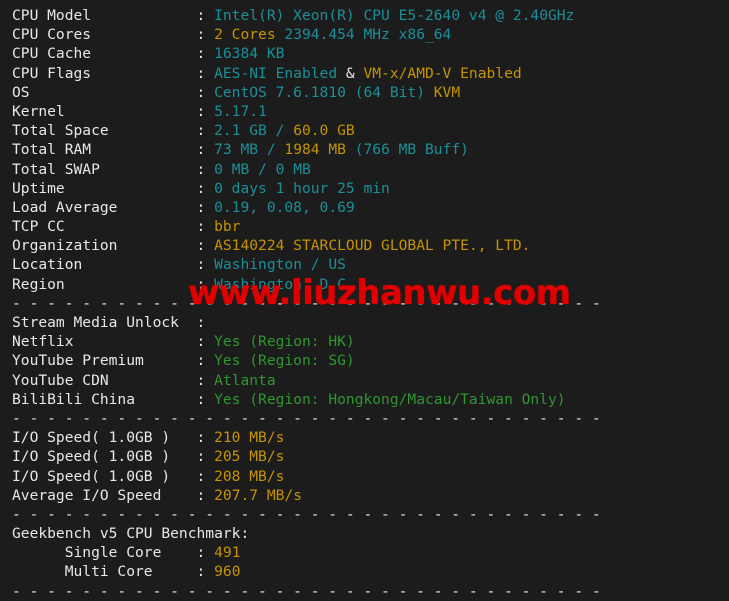 This screenshot has height=601, width=729. Describe the element at coordinates (60, 380) in the screenshot. I see `row-label-youtube-cdn: YouTube CDN` at that location.